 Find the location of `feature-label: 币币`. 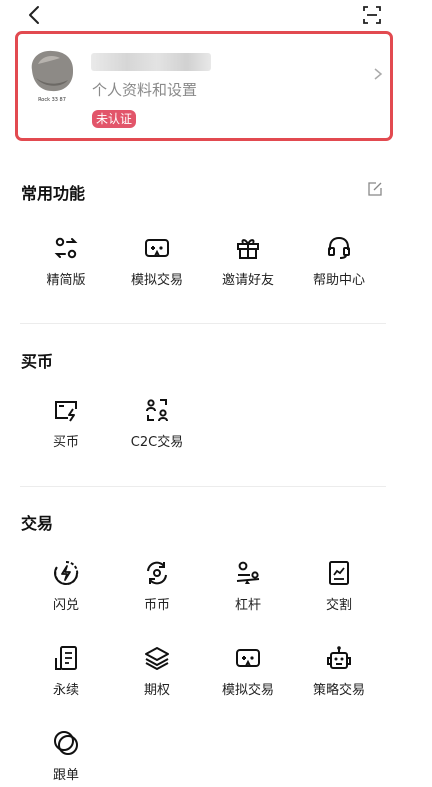

feature-label: 币币 is located at coordinates (156, 605).